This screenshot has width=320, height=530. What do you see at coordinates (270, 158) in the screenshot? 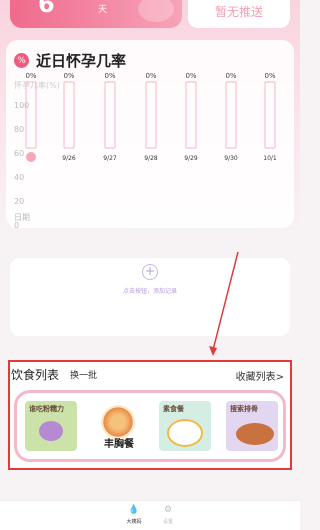
I see `x-tick-label: 10/1` at bounding box center [270, 158].